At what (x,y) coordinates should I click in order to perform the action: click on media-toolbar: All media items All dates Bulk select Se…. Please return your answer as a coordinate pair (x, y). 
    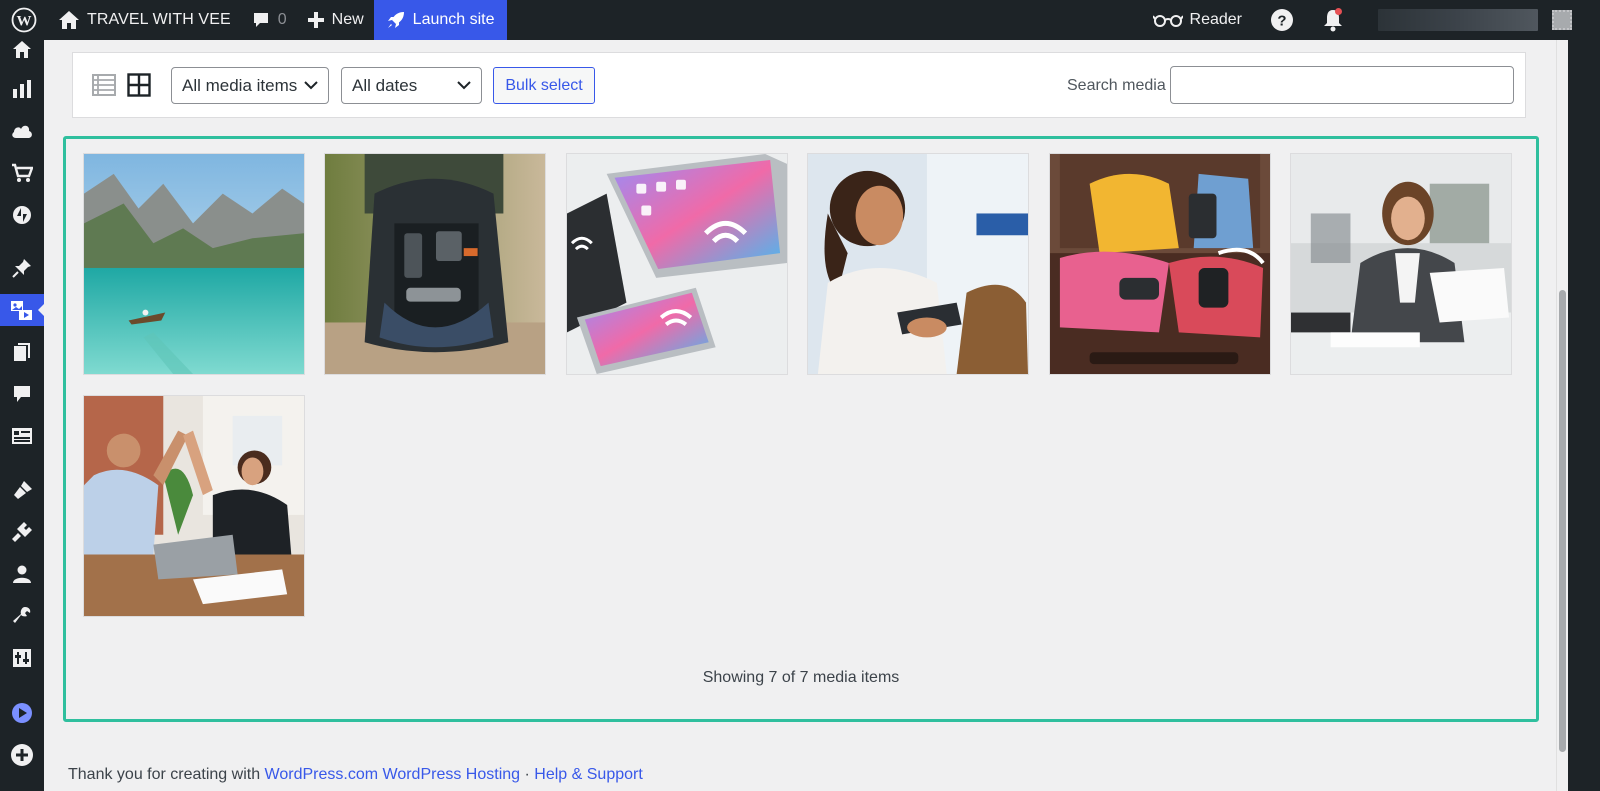
    Looking at the image, I should click on (799, 85).